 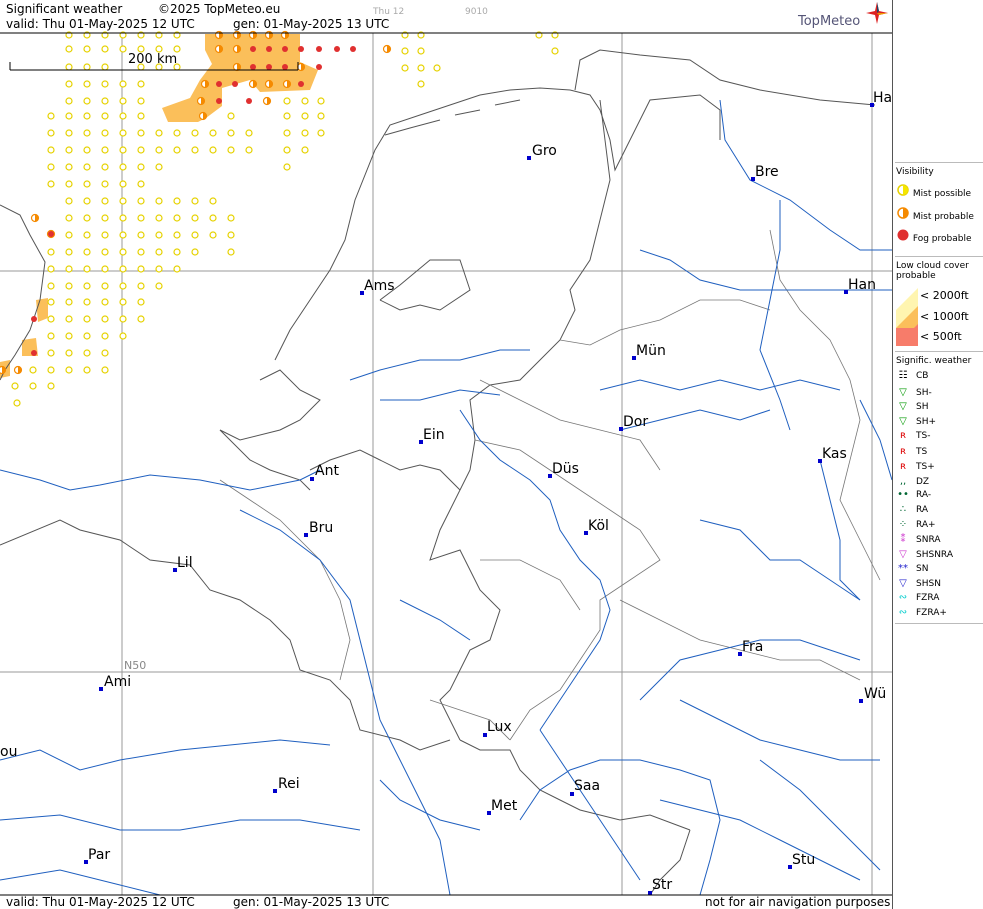 What do you see at coordinates (944, 316) in the screenshot?
I see `lowcloud-1000: < 1000ft` at bounding box center [944, 316].